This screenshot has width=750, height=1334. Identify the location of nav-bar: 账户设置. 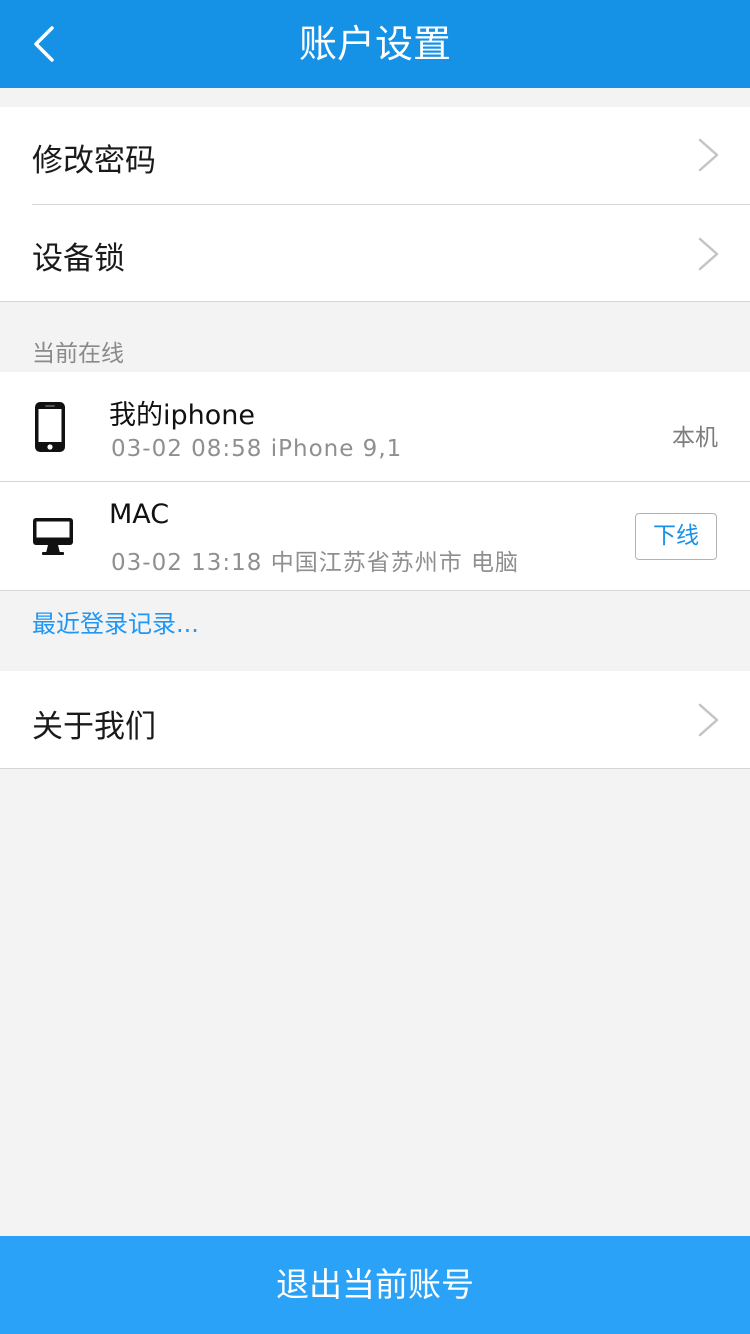
(375, 44).